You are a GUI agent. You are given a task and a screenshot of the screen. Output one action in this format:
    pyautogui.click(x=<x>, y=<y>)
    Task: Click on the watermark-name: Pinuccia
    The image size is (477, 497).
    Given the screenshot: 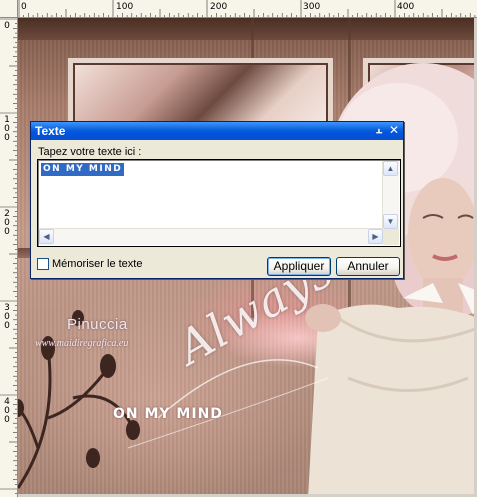 What is the action you would take?
    pyautogui.click(x=97, y=324)
    